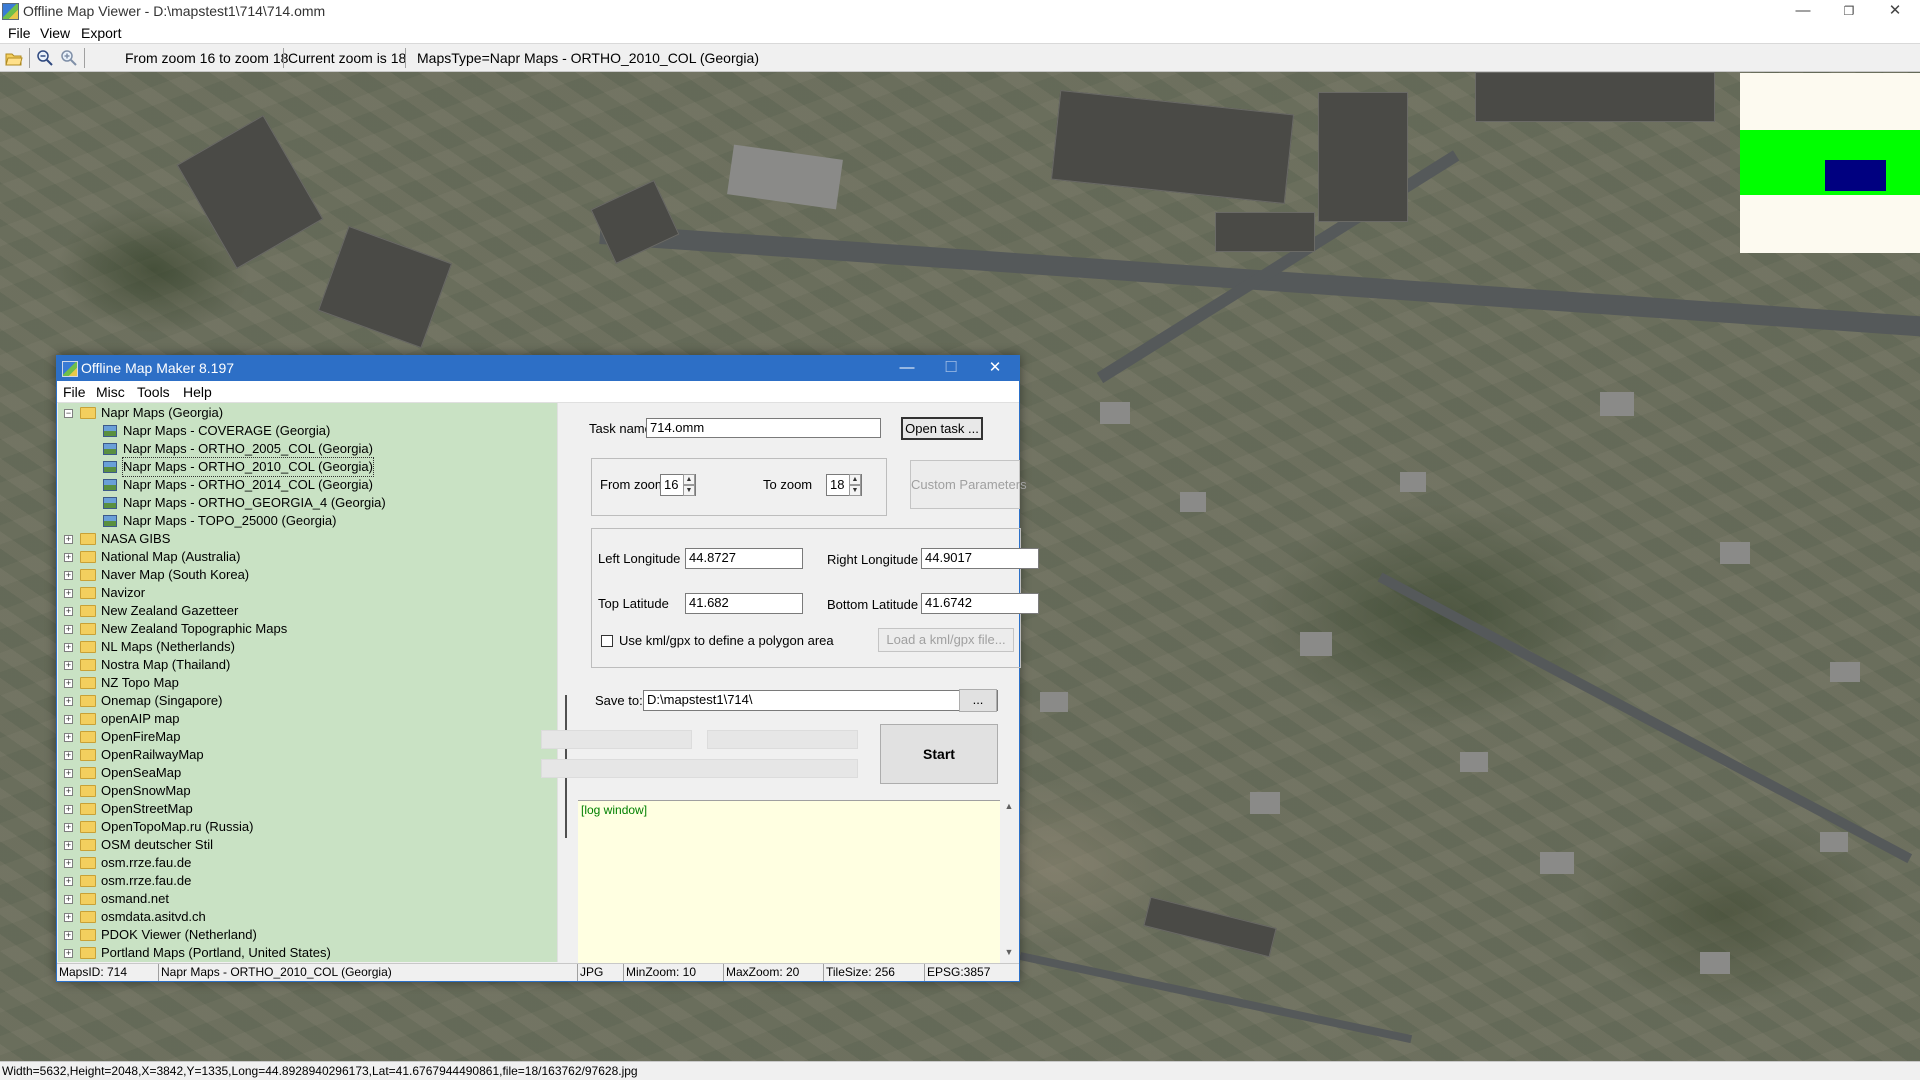  I want to click on zoom-out-icon, so click(45, 58).